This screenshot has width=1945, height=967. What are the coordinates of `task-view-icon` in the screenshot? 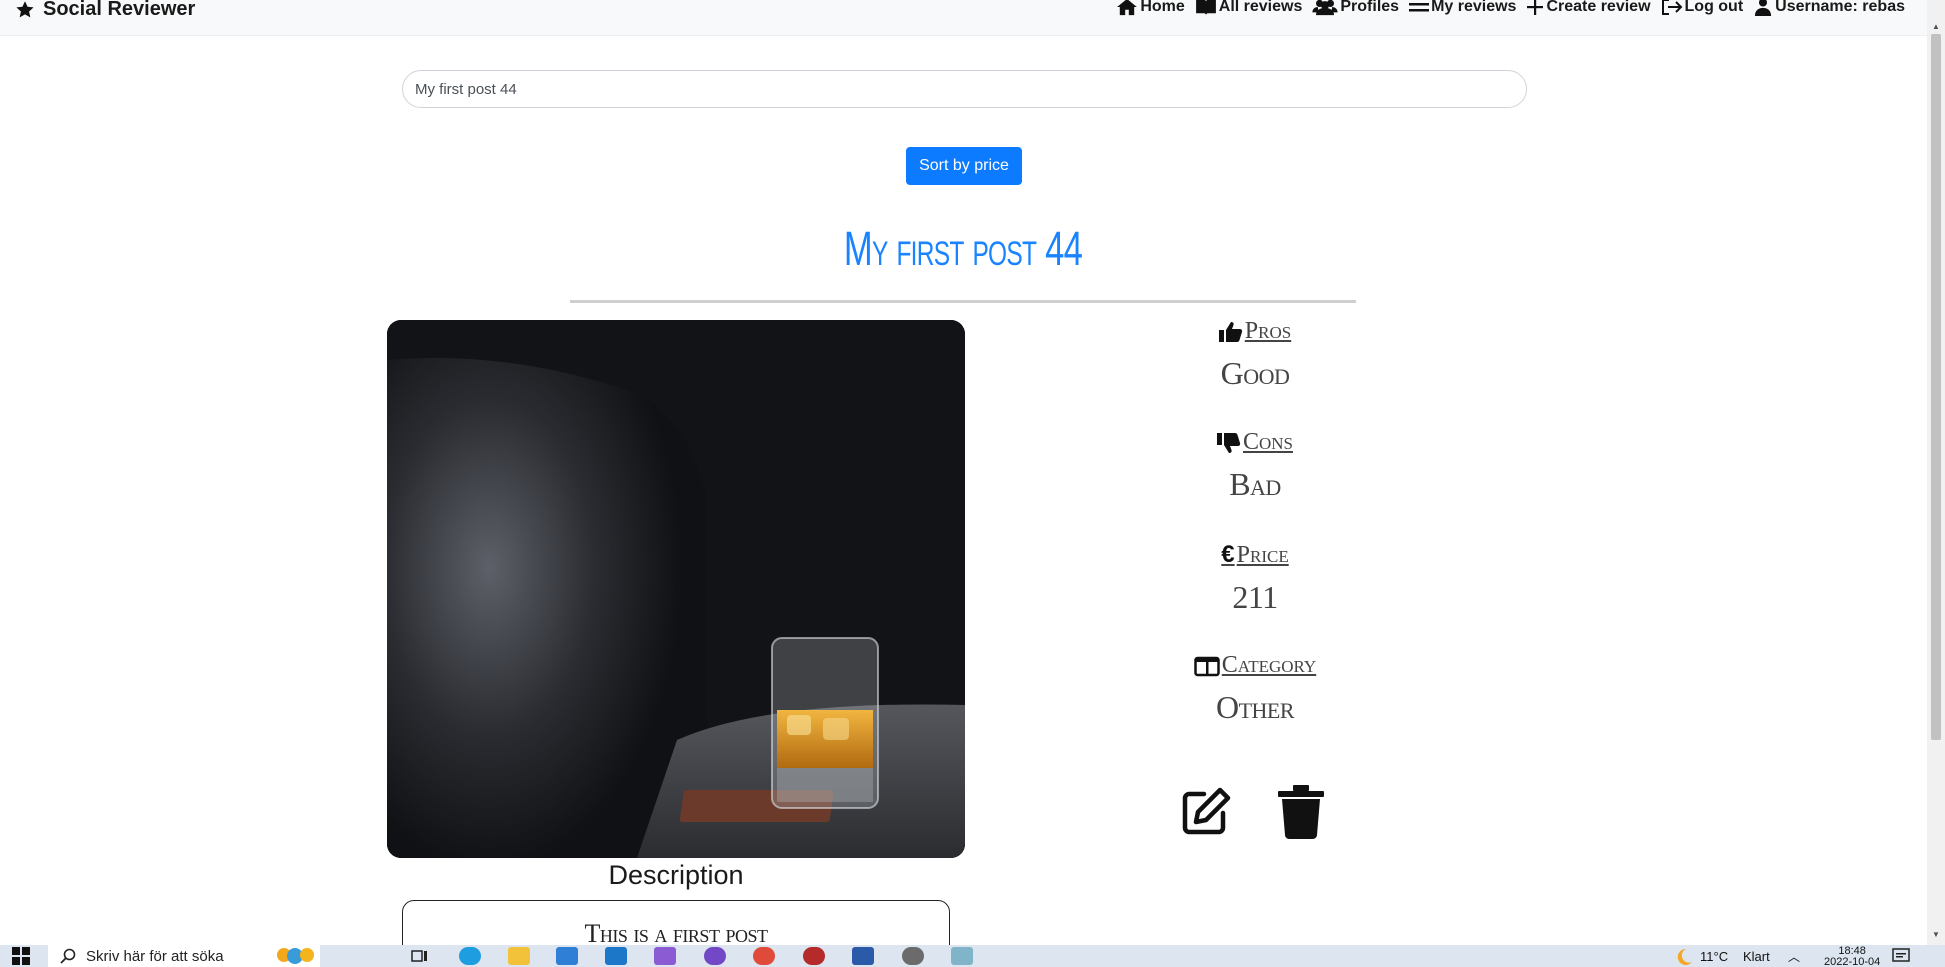 It's located at (421, 956).